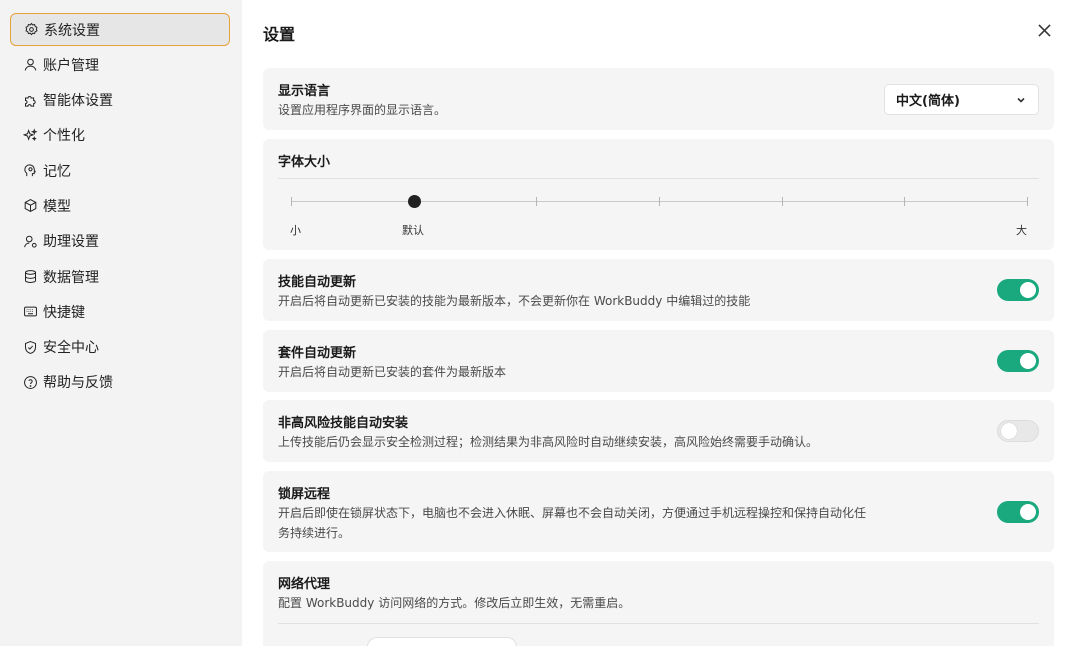 This screenshot has height=646, width=1080. Describe the element at coordinates (658, 99) in the screenshot. I see `language-card: 显示语言 设置应用程序界面的显示语言。 中文(简体)` at that location.